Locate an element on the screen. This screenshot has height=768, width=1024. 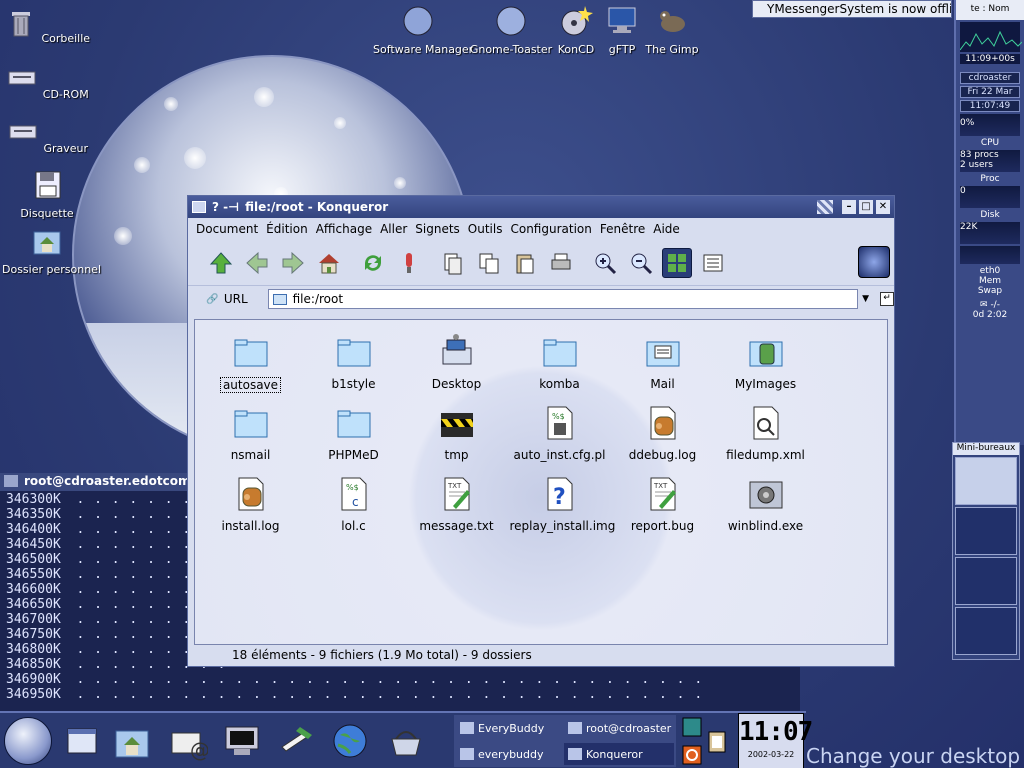
mail-client-icon: @ is located at coordinates (188, 741).